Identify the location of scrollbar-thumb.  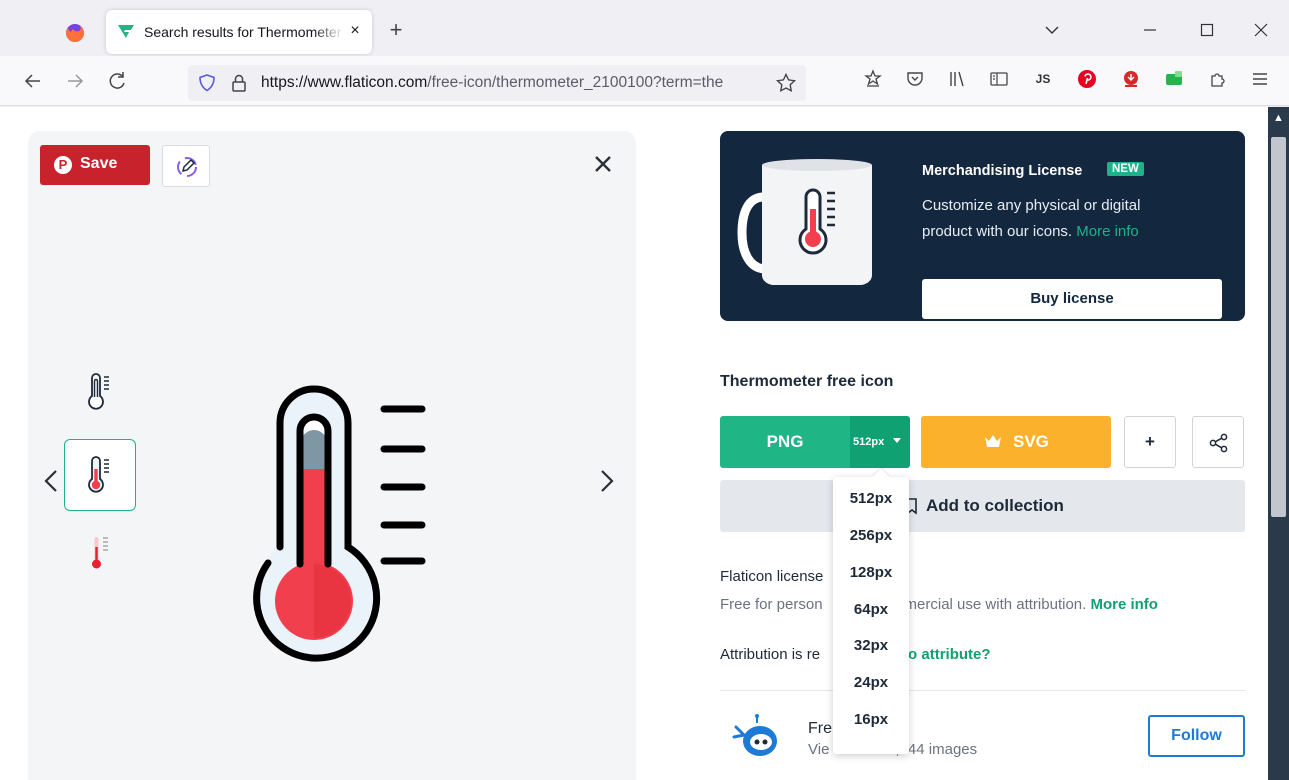
(1278, 327).